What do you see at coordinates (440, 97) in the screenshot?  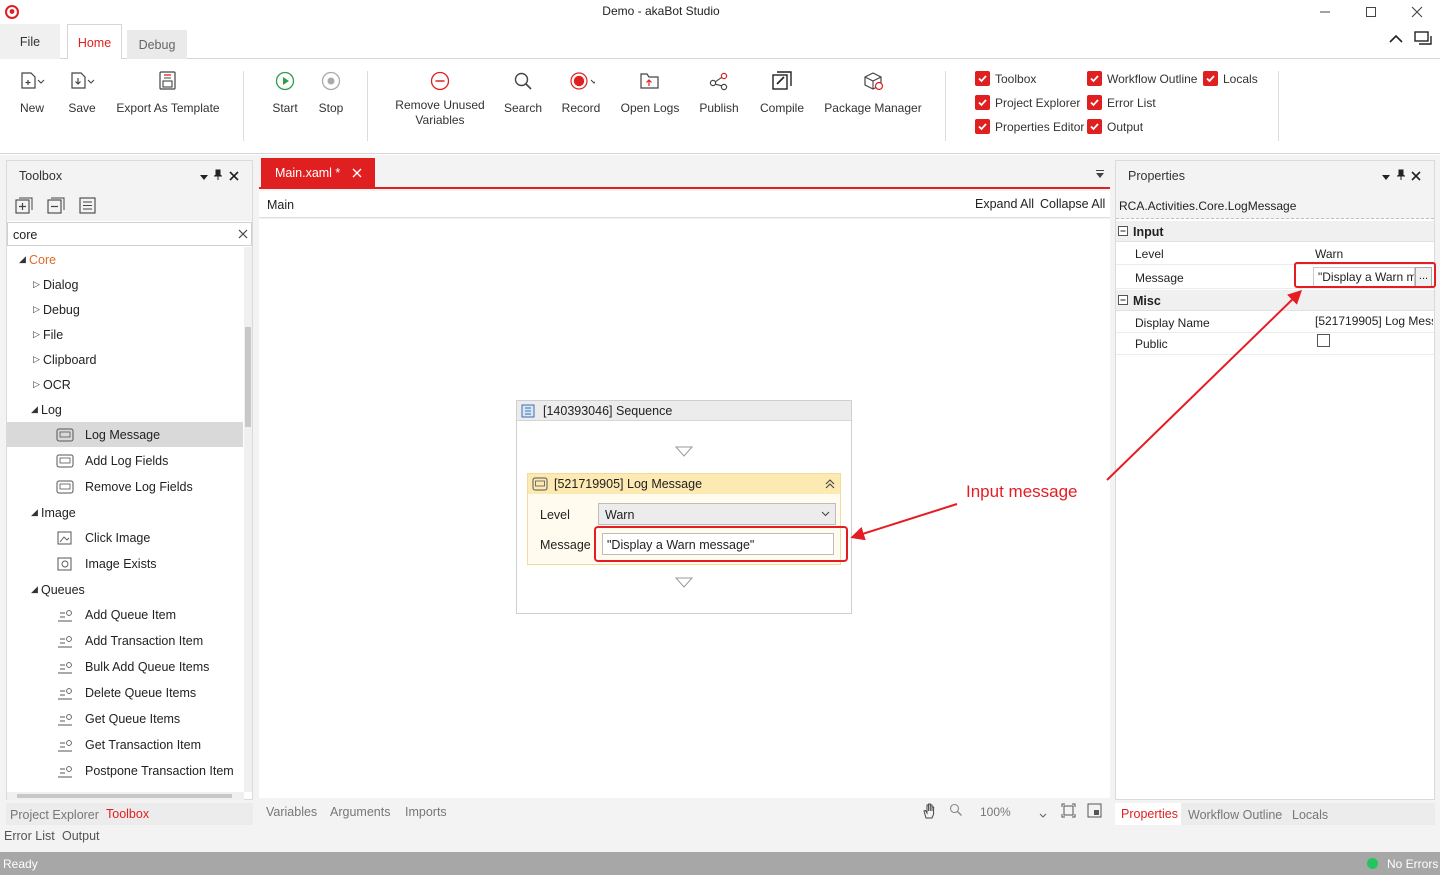 I see `remove-unused-variables-button: Remove Unused Variables` at bounding box center [440, 97].